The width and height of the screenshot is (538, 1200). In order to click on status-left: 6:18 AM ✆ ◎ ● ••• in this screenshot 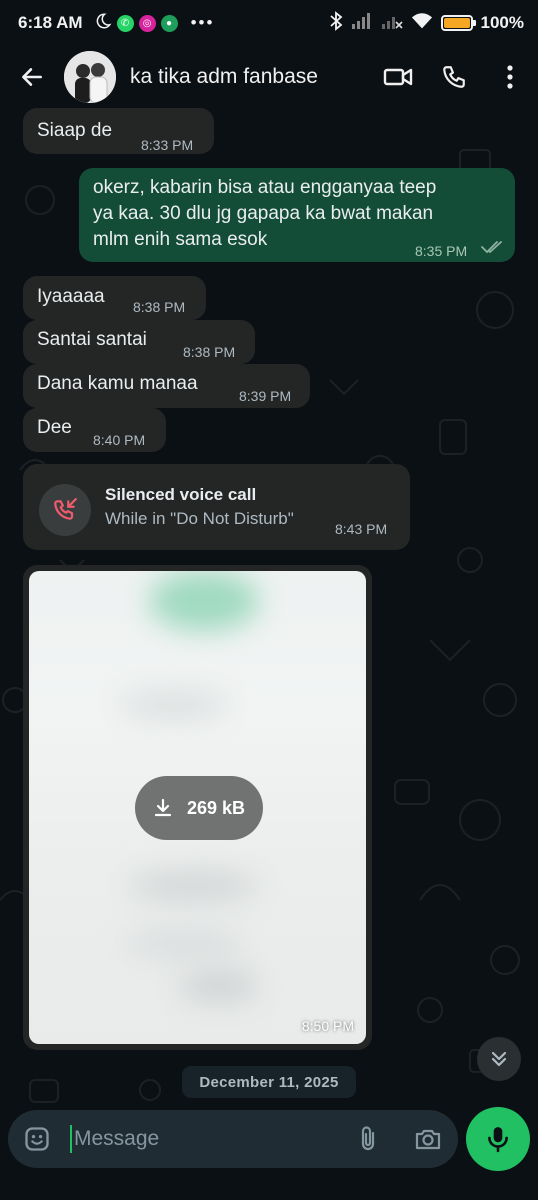, I will do `click(116, 23)`.